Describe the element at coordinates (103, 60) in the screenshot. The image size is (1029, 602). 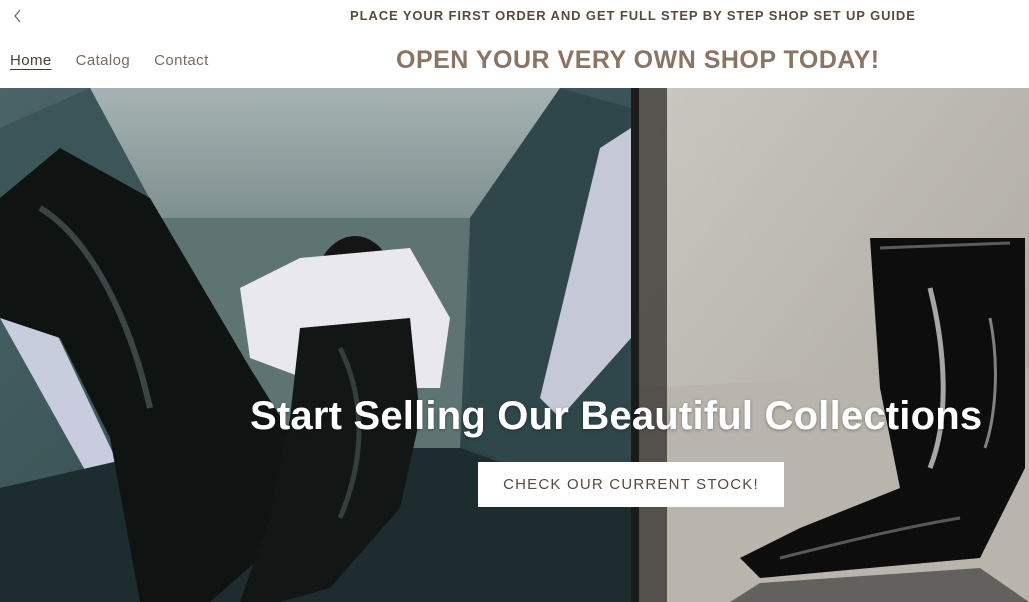
I see `nav-catalog-link: Catalog` at that location.